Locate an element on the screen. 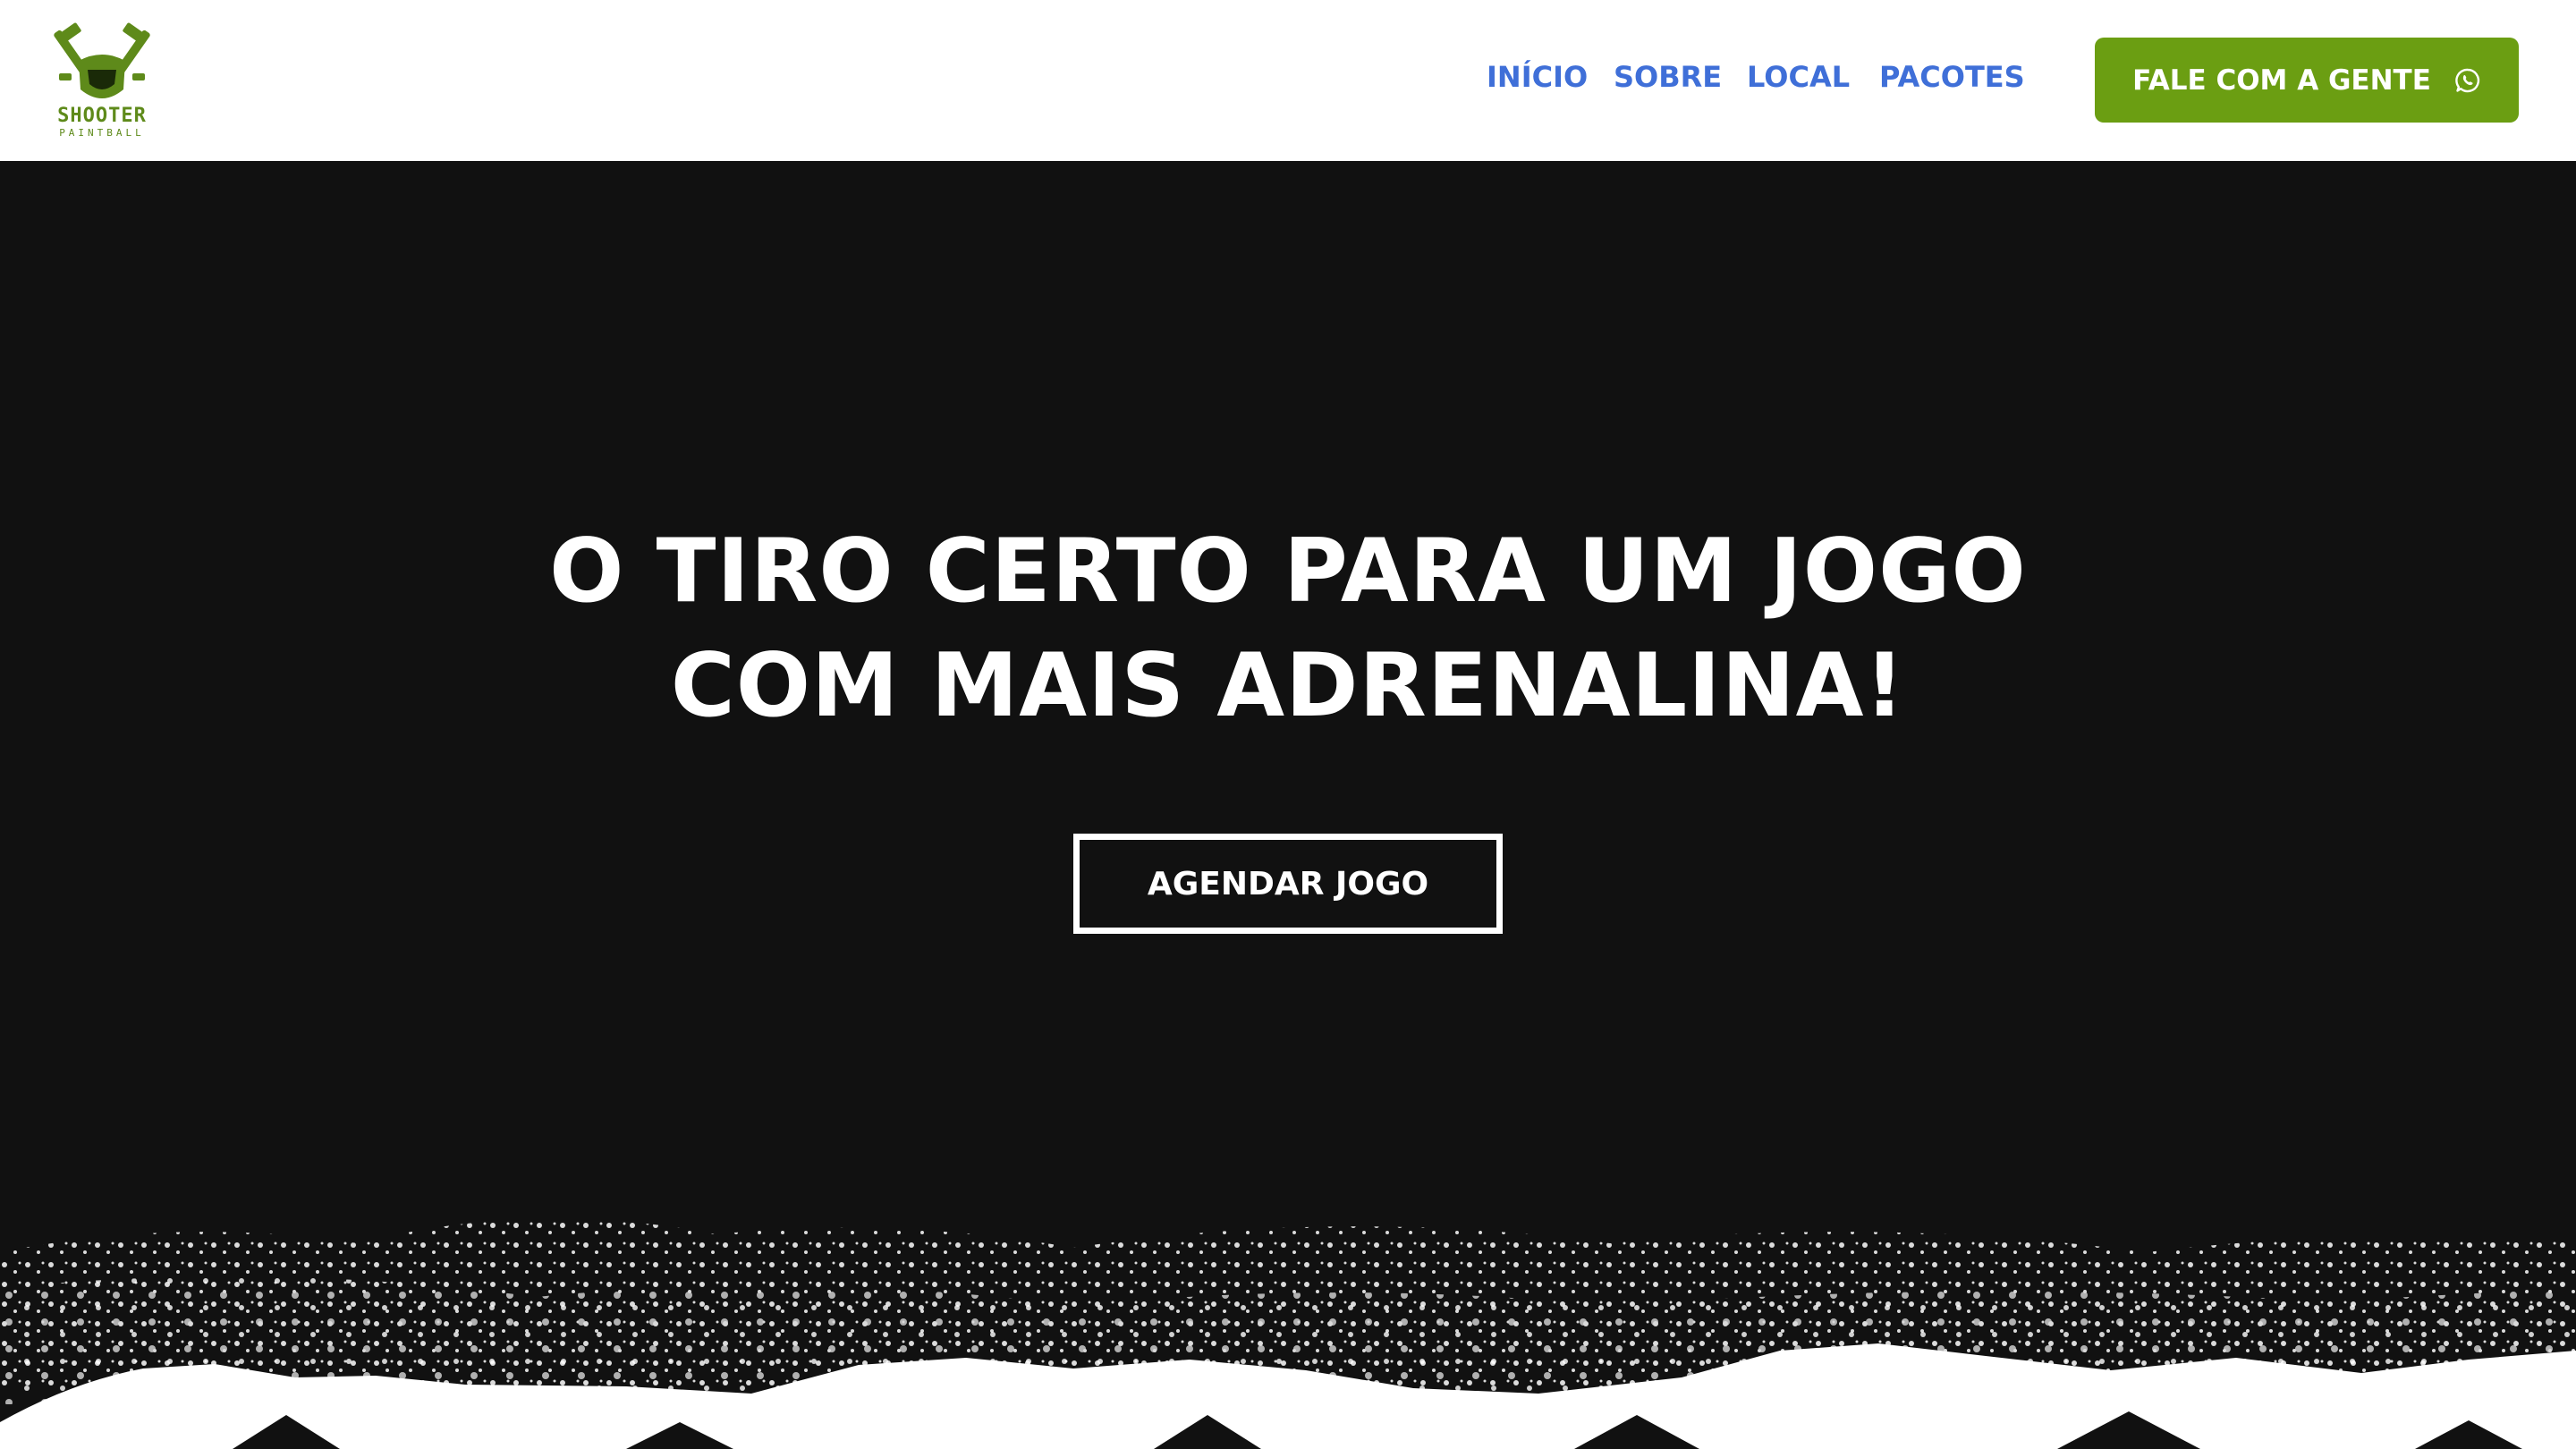  nav-item-pacotes: PACOTES is located at coordinates (1952, 77).